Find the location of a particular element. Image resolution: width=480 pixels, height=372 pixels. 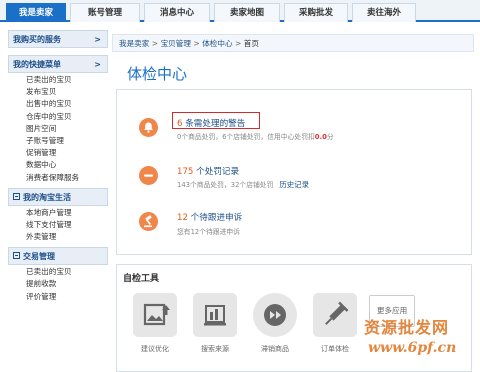

tools-title: 自检工具 is located at coordinates (141, 279).